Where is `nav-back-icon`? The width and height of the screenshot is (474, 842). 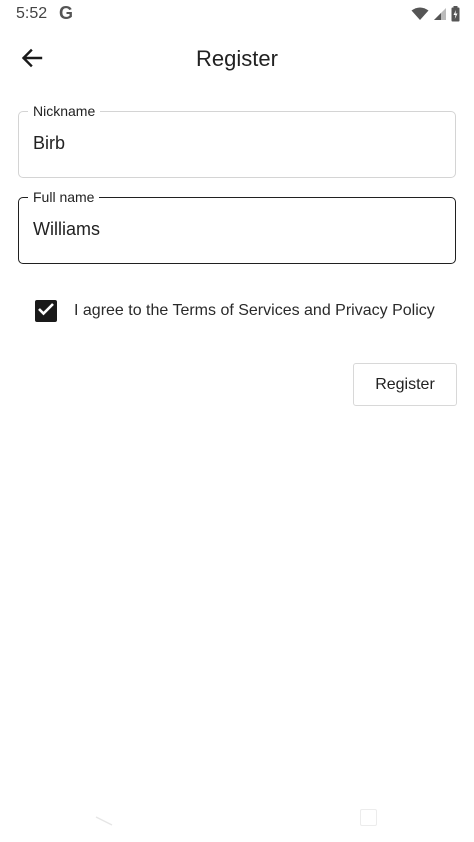 nav-back-icon is located at coordinates (104, 820).